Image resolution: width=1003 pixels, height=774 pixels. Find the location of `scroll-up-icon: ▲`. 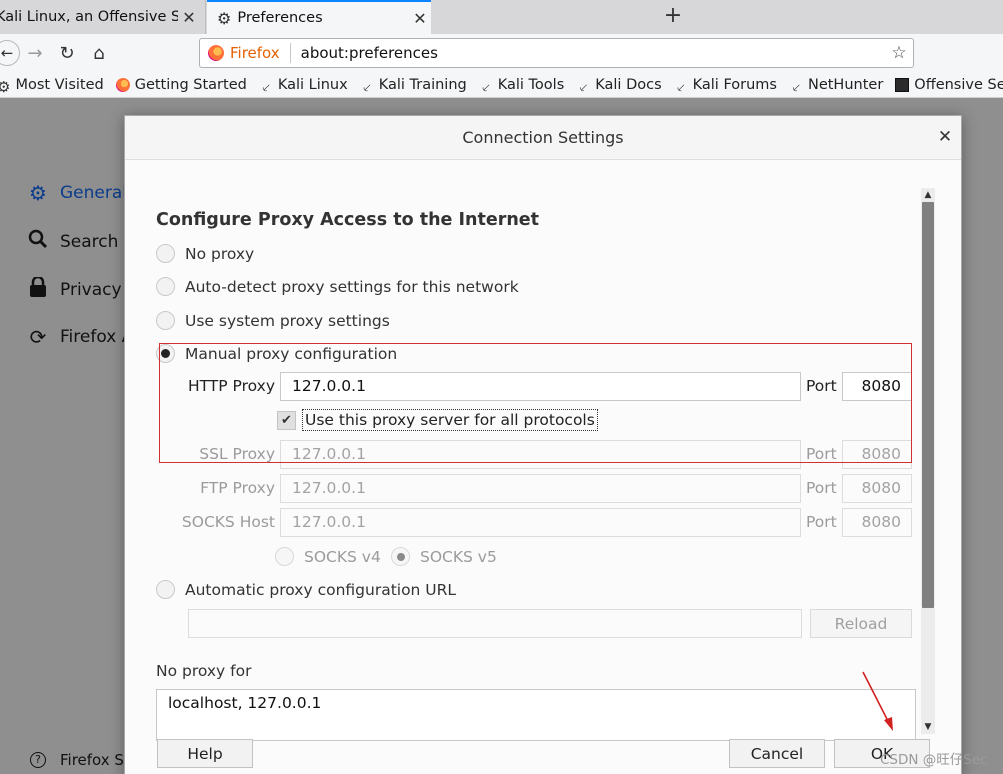

scroll-up-icon: ▲ is located at coordinates (928, 195).